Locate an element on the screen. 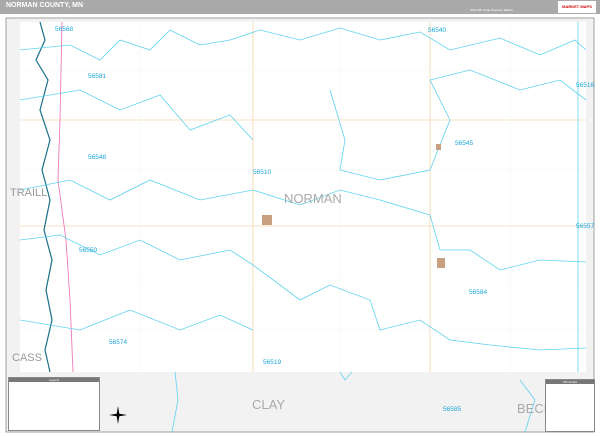 The height and width of the screenshot is (436, 600). legend: Legend is located at coordinates (54, 404).